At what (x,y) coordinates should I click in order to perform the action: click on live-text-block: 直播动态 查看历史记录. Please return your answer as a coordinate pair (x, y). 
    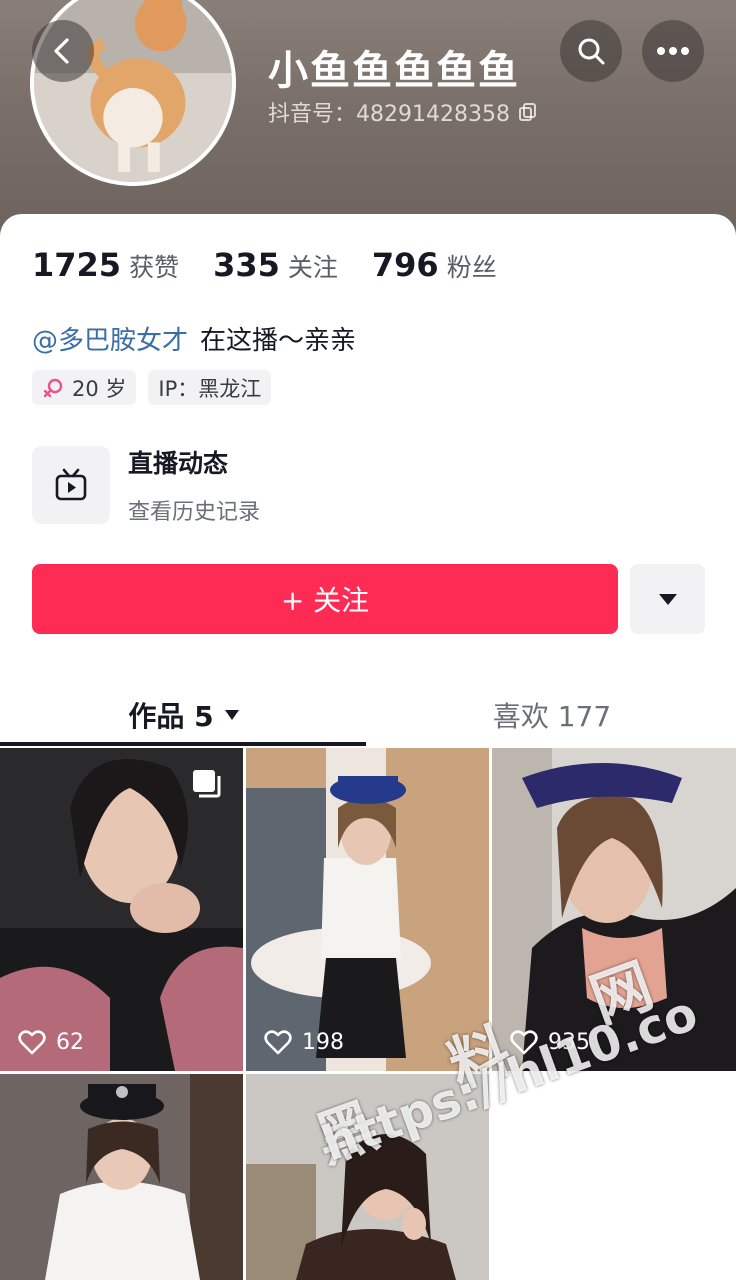
    Looking at the image, I should click on (194, 485).